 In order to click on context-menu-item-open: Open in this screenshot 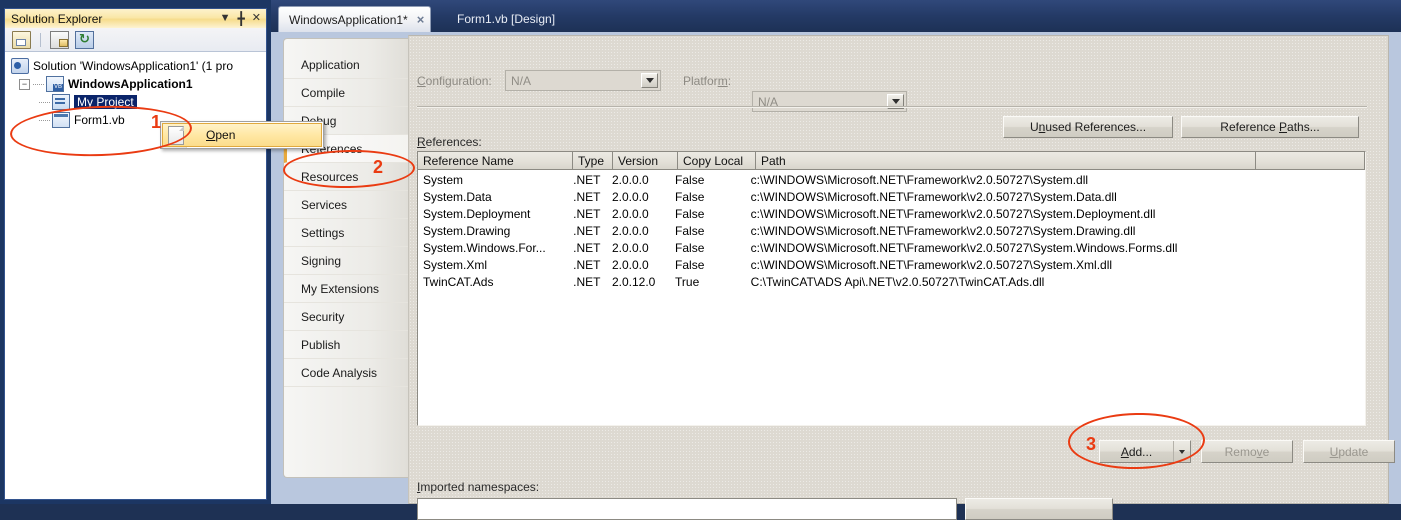, I will do `click(242, 135)`.